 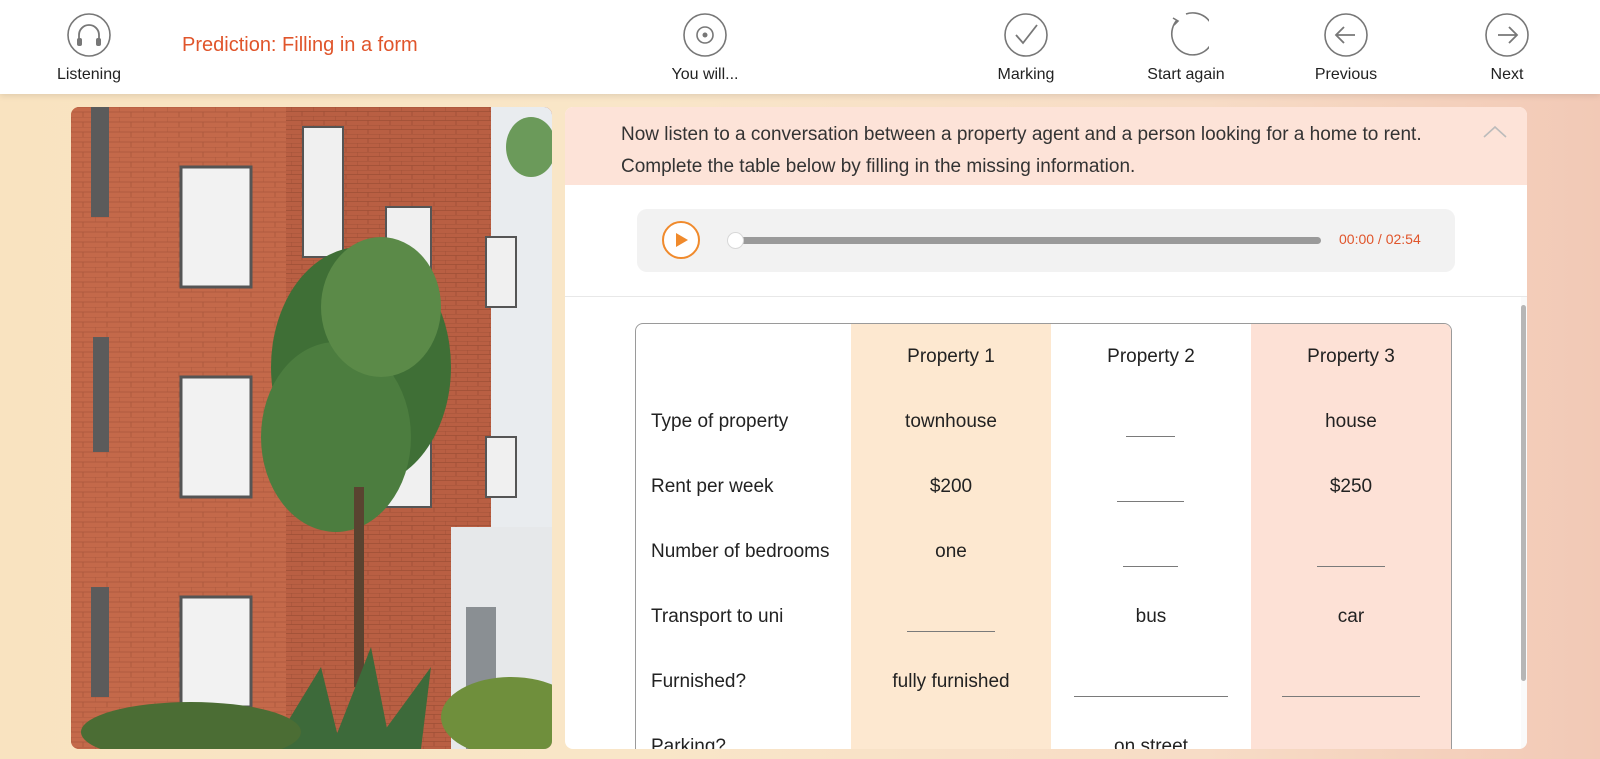 I want to click on scrollbar-thumb, so click(x=1523, y=493).